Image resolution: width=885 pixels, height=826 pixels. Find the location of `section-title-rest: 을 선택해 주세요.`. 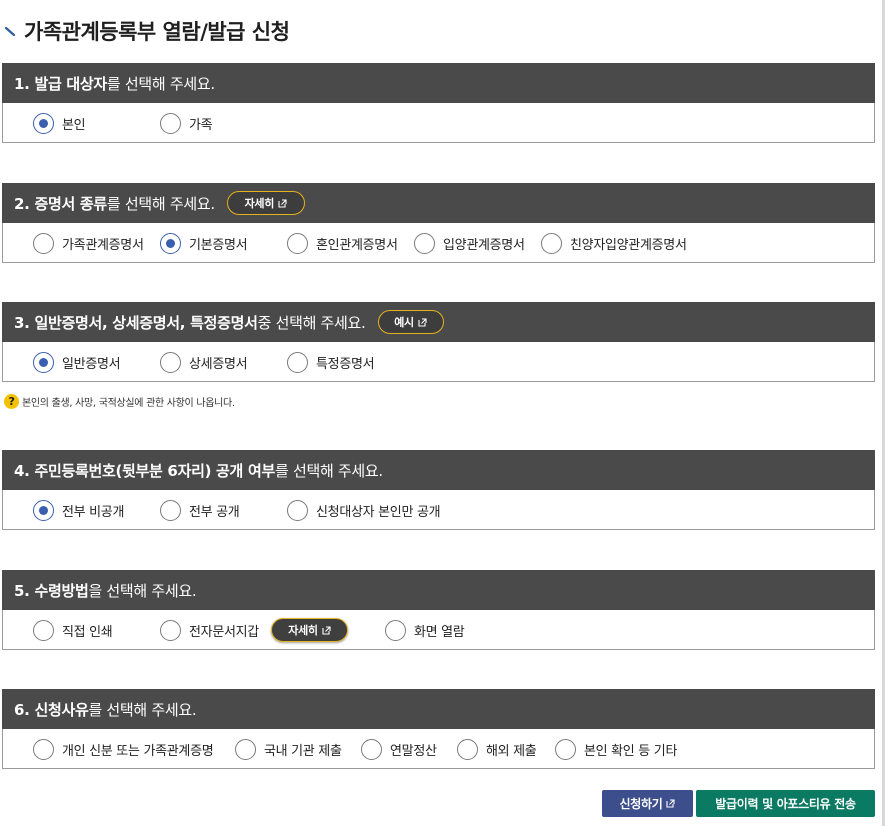

section-title-rest: 을 선택해 주세요. is located at coordinates (142, 590).